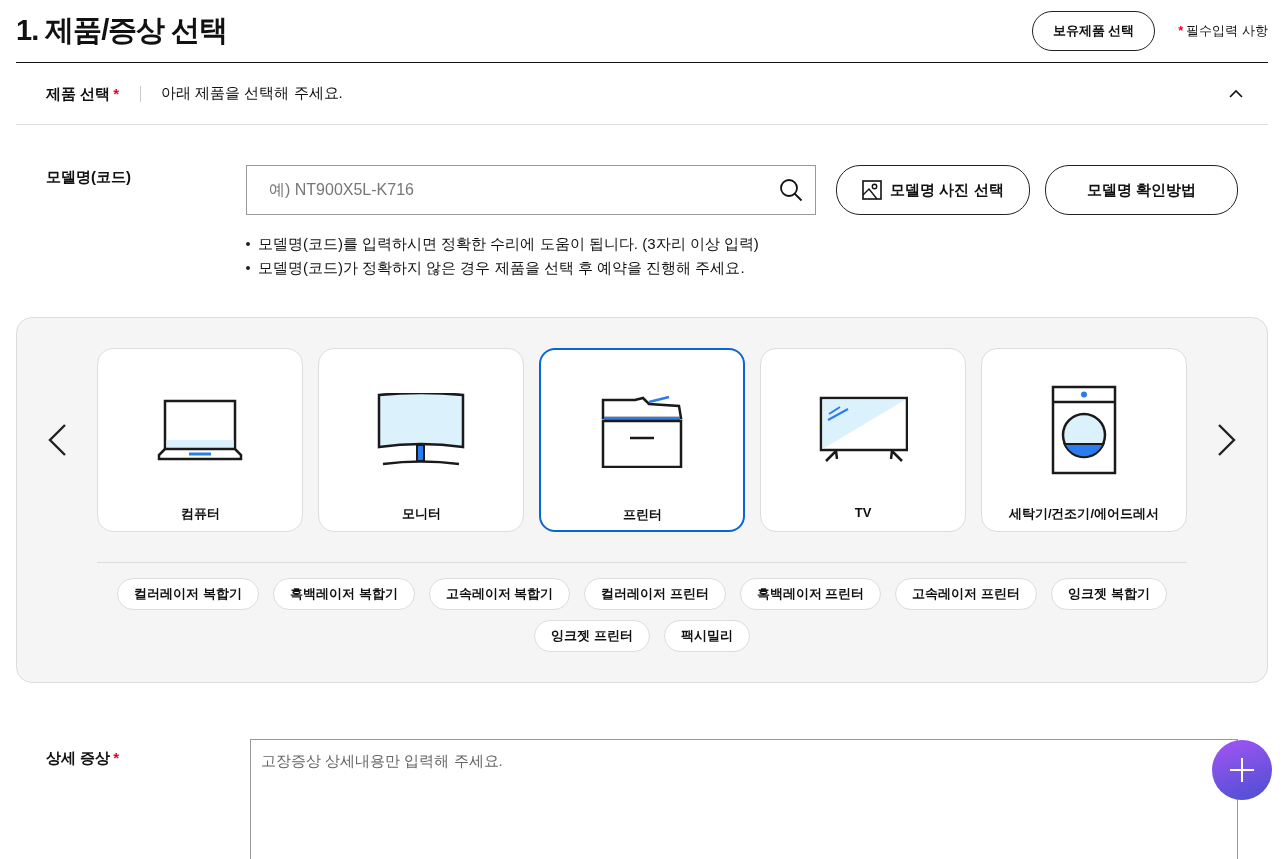 This screenshot has width=1284, height=859. I want to click on subcategory-chip: 흑백레이저 복합기, so click(343, 594).